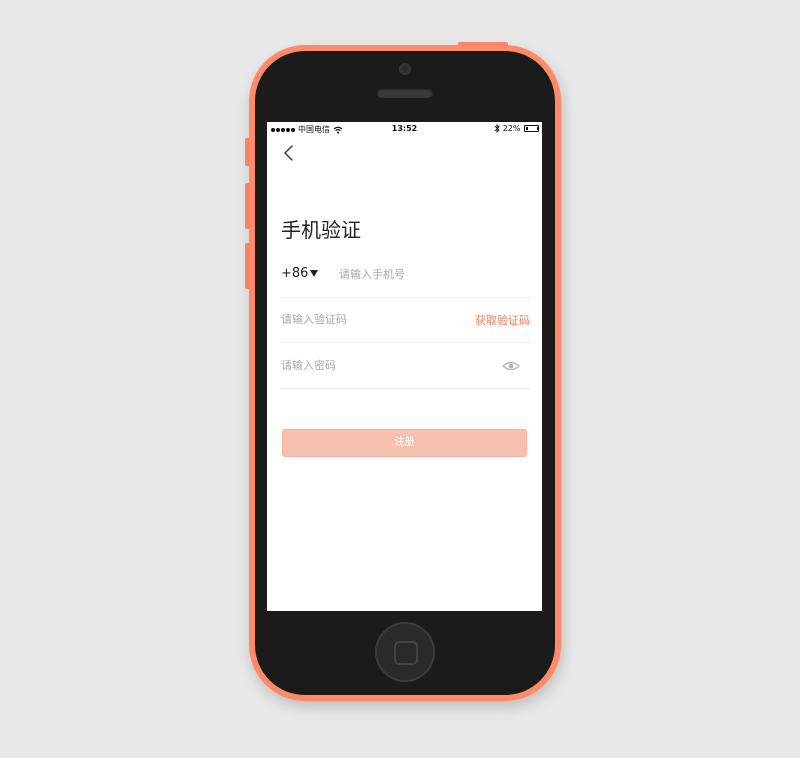 The height and width of the screenshot is (758, 800). I want to click on status-bar-right: 22%, so click(516, 128).